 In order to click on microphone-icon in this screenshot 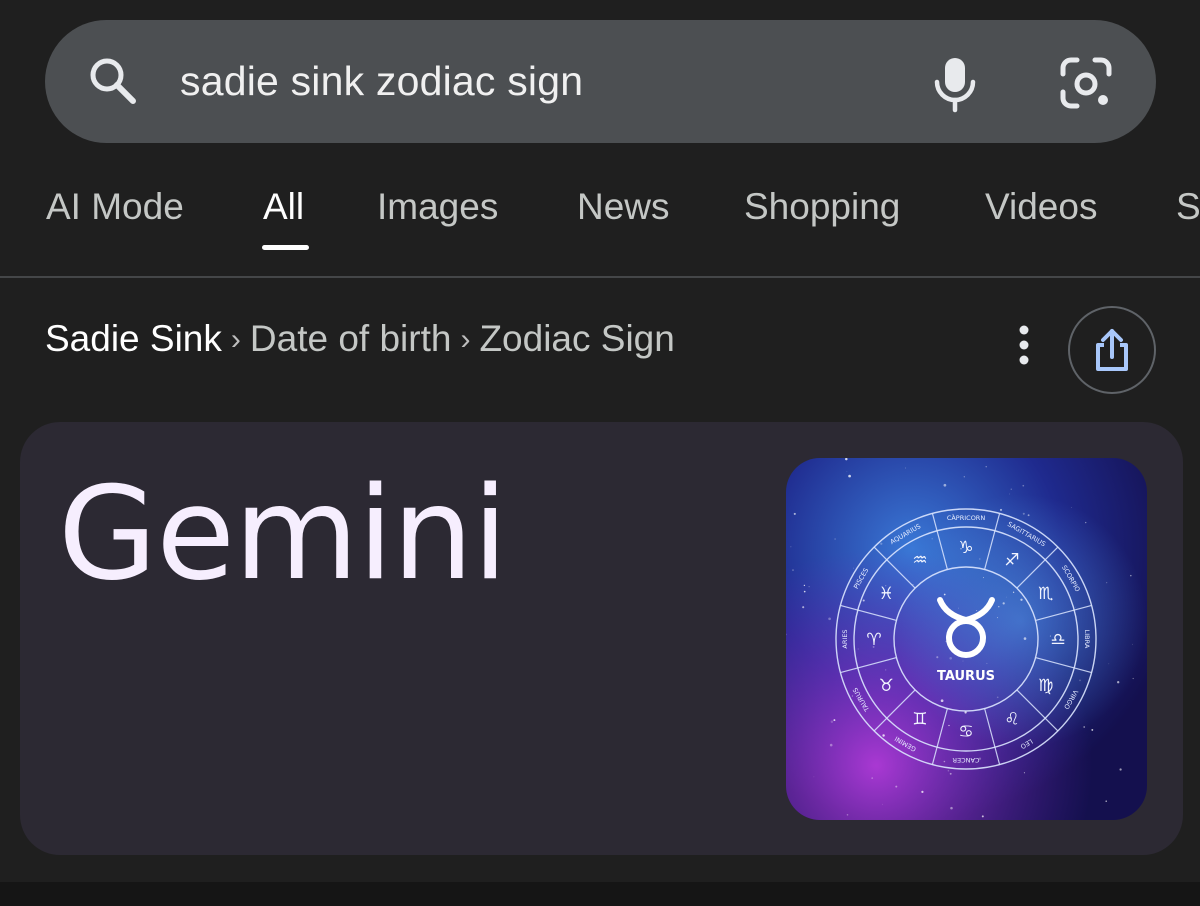, I will do `click(955, 84)`.